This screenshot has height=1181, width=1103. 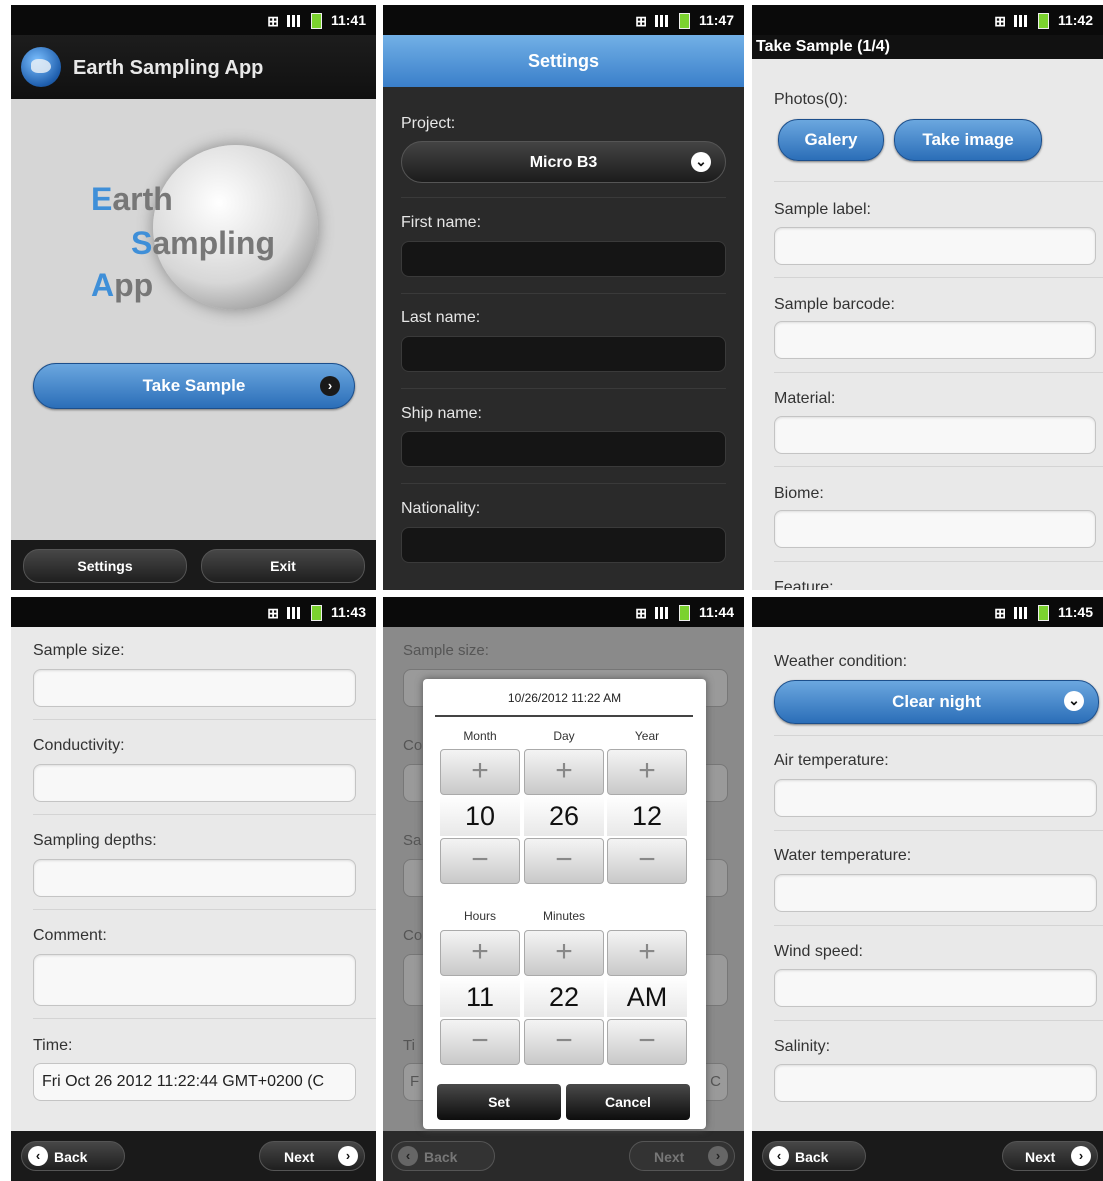 What do you see at coordinates (194, 1082) in the screenshot?
I see `time-input: Fri Oct 26 2012 11:22:44 GMT+0200 (C` at bounding box center [194, 1082].